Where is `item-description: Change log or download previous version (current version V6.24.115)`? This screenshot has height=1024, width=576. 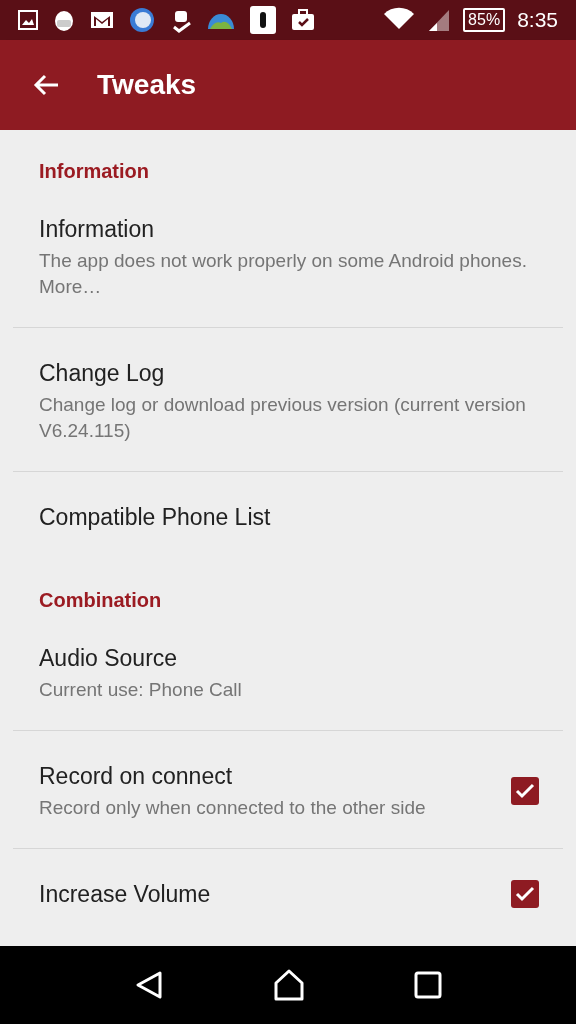
item-description: Change log or download previous version (current version V6.24.115) is located at coordinates (283, 418).